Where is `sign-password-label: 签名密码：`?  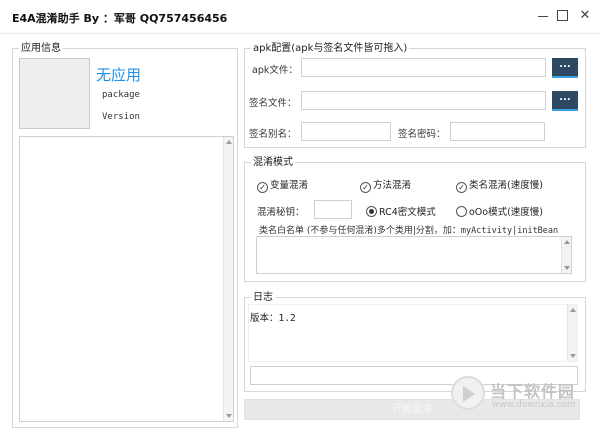 sign-password-label: 签名密码： is located at coordinates (422, 134).